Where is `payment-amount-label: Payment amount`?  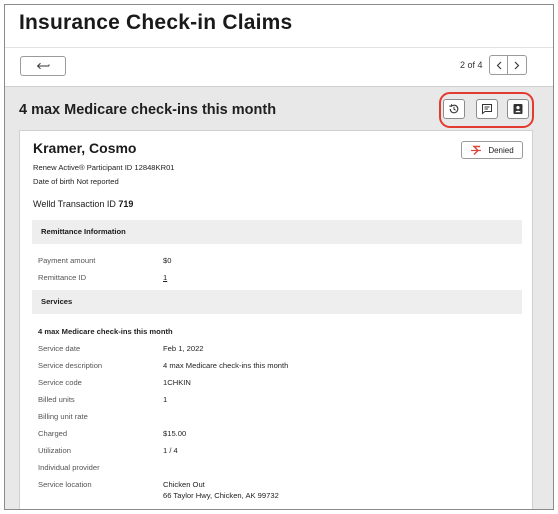 payment-amount-label: Payment amount is located at coordinates (67, 260).